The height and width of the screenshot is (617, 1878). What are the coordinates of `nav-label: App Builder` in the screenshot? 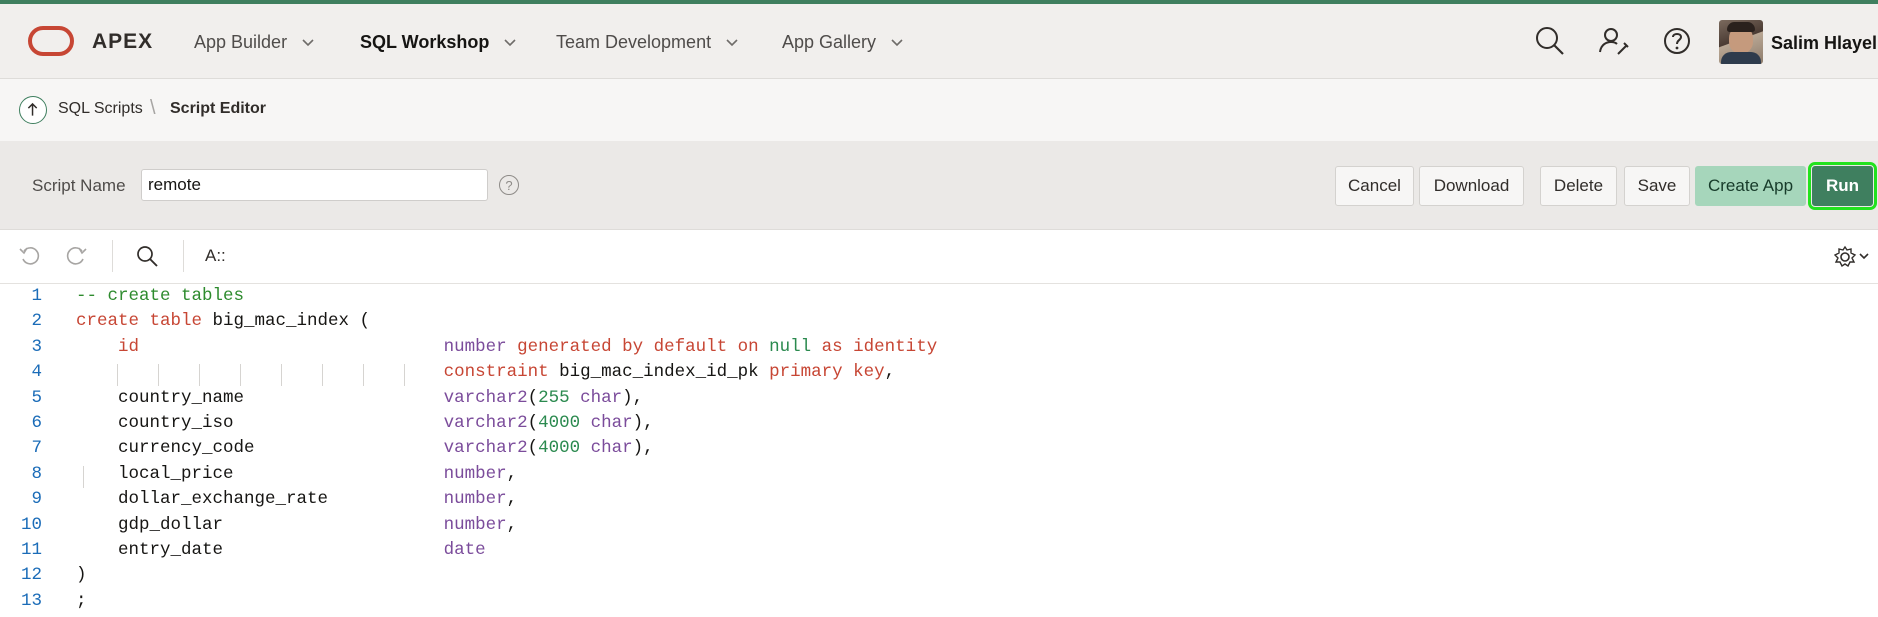 It's located at (241, 42).